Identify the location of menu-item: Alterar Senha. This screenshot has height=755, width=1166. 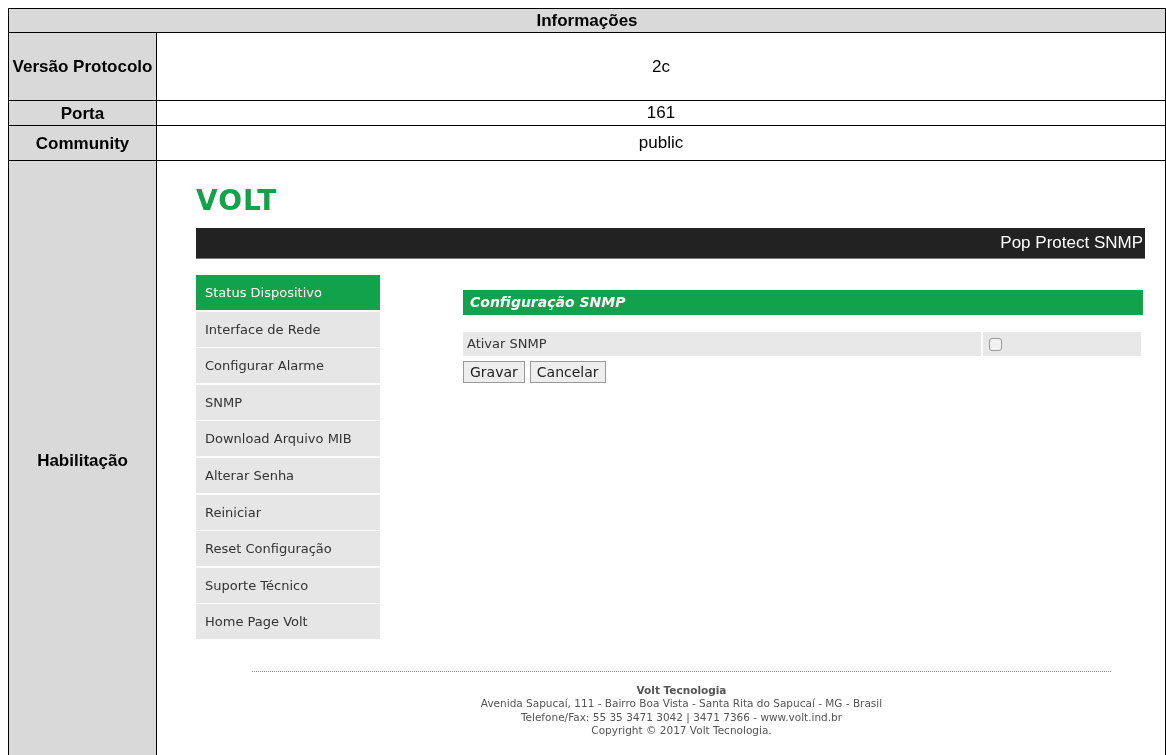
(288, 475).